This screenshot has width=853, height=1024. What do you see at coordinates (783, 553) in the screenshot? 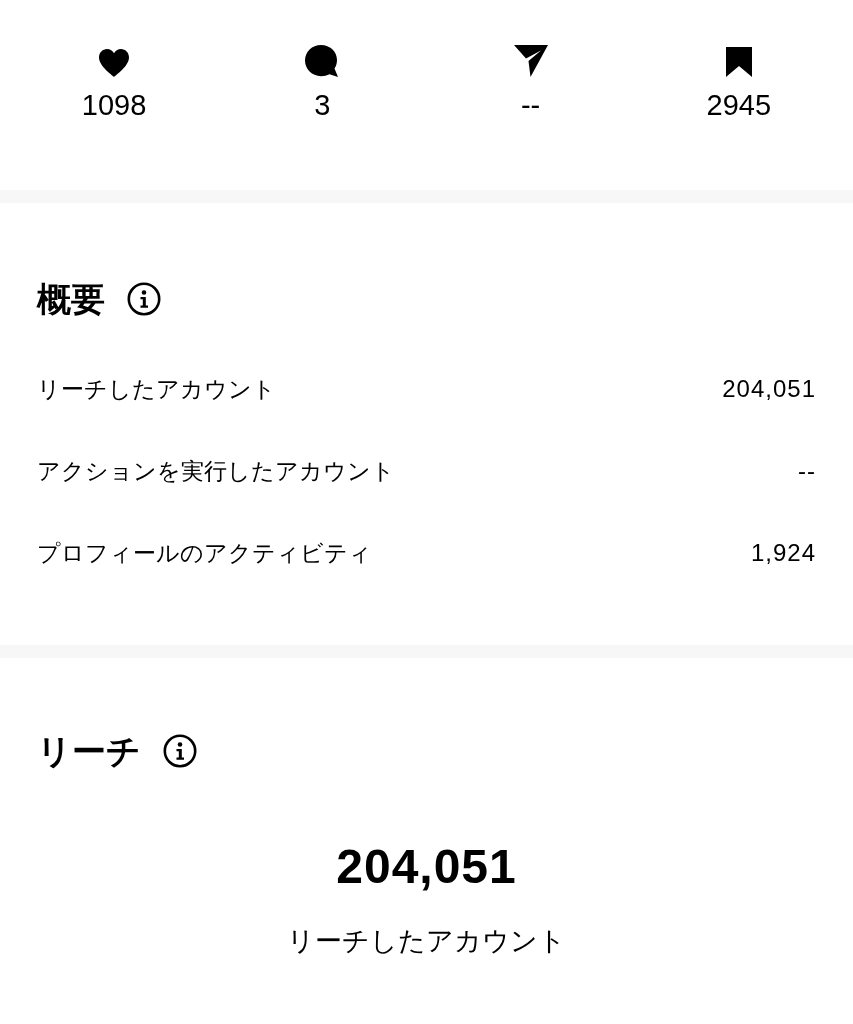
I see `metric-value: 1,924` at bounding box center [783, 553].